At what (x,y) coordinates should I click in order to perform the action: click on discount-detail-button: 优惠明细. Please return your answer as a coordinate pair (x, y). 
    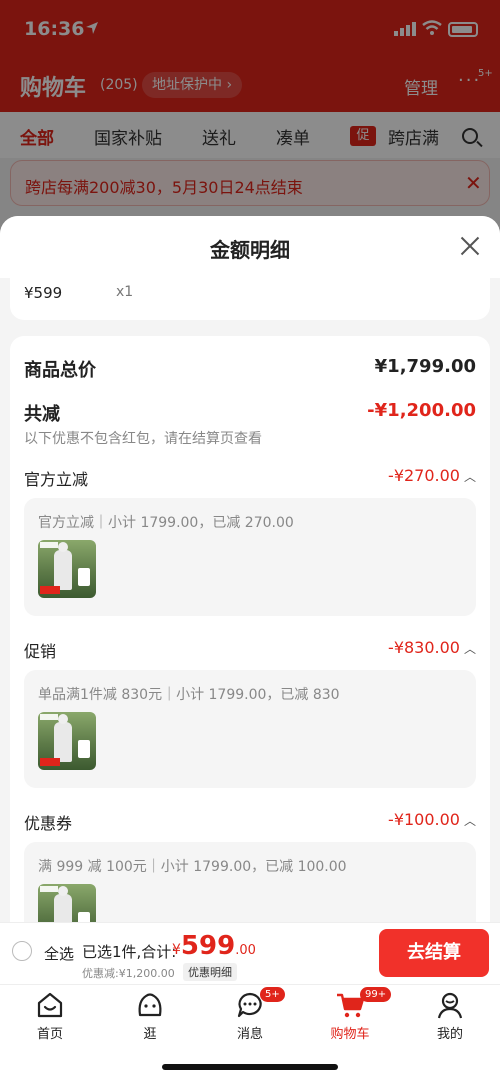
    Looking at the image, I should click on (210, 972).